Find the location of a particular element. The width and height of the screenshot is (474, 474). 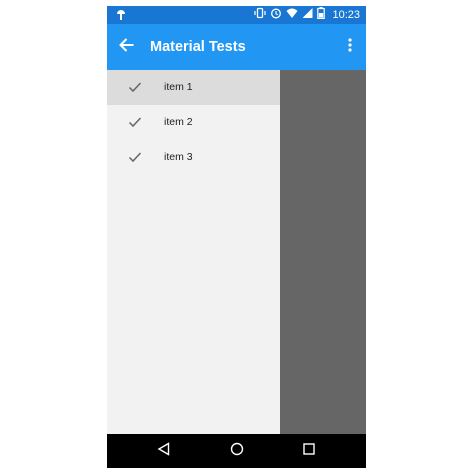

alarm-icon is located at coordinates (276, 15).